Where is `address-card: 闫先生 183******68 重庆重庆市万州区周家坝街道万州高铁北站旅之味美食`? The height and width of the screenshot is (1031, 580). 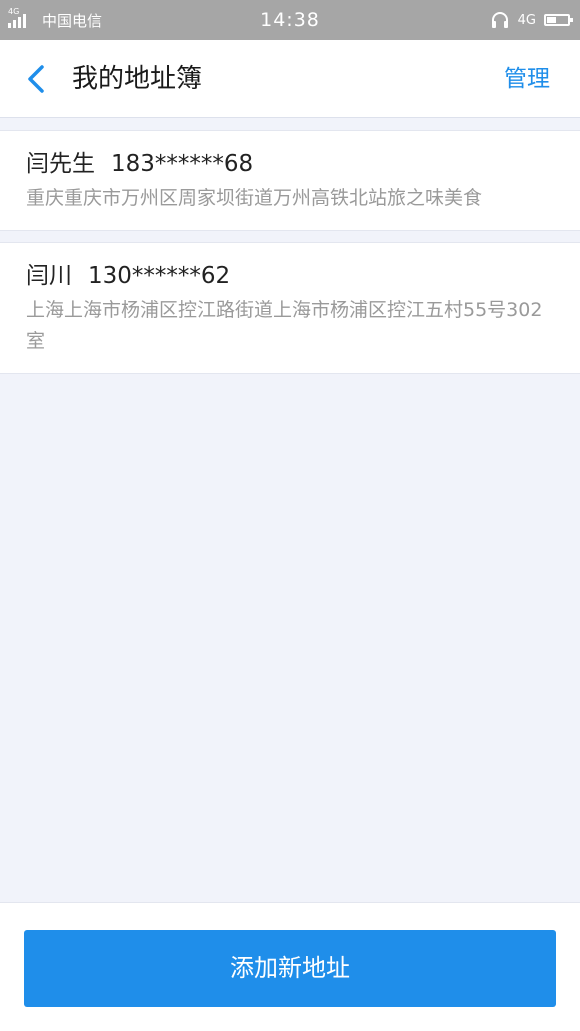 address-card: 闫先生 183******68 重庆重庆市万州区周家坝街道万州高铁北站旅之味美食 is located at coordinates (290, 180).